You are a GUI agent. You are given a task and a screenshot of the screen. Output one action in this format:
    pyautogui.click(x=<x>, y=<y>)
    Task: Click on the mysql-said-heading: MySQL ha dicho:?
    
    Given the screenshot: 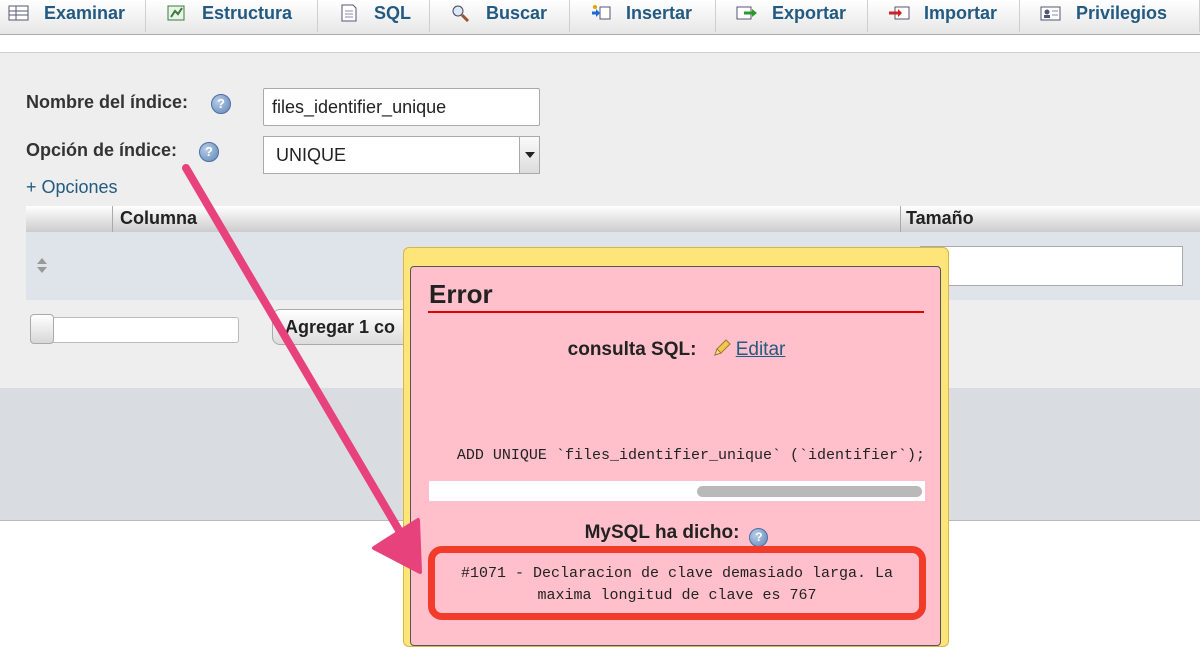 What is the action you would take?
    pyautogui.click(x=675, y=534)
    